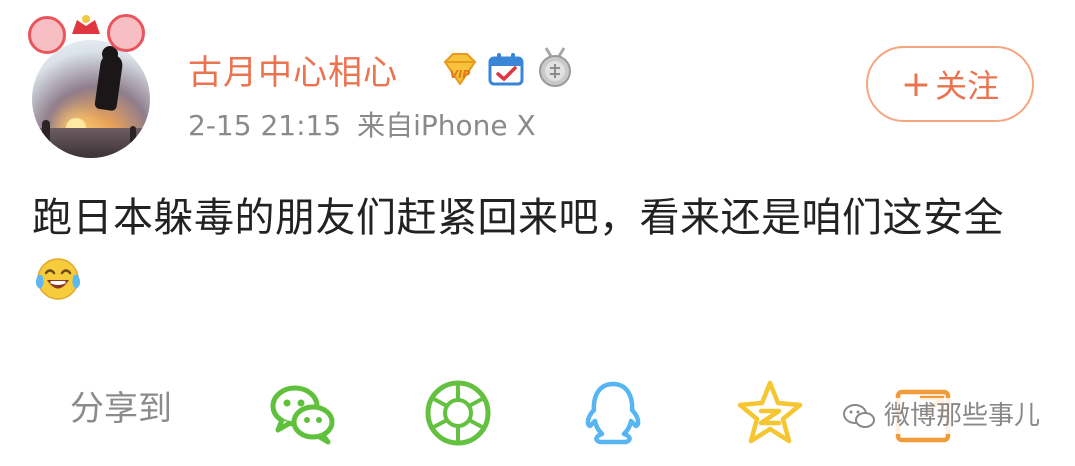 The width and height of the screenshot is (1075, 466). I want to click on post-meta: 2-15 21:15 来自iPhone X, so click(362, 126).